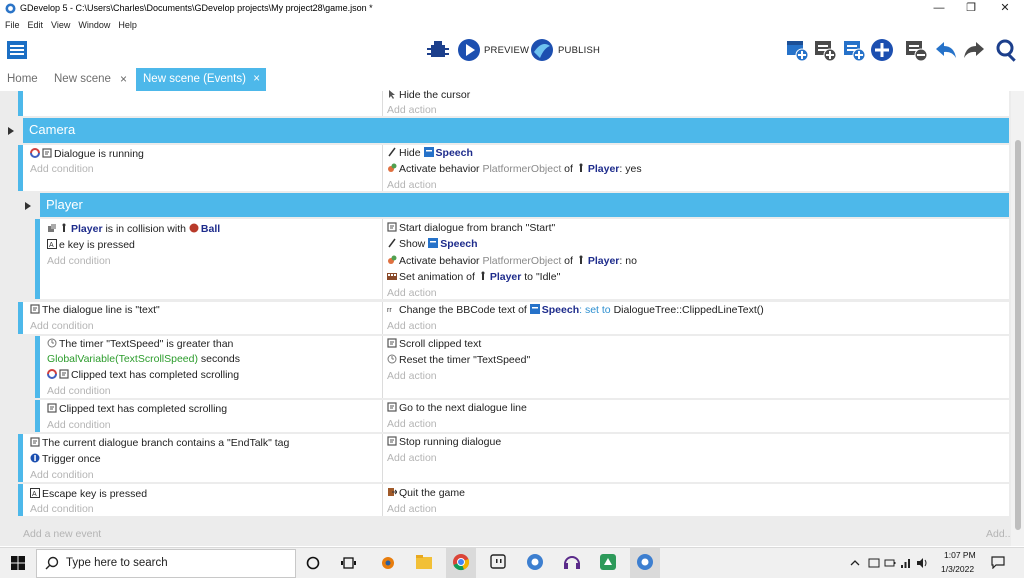 Image resolution: width=1024 pixels, height=578 pixels. Describe the element at coordinates (874, 563) in the screenshot. I see `tray-app-icon` at that location.